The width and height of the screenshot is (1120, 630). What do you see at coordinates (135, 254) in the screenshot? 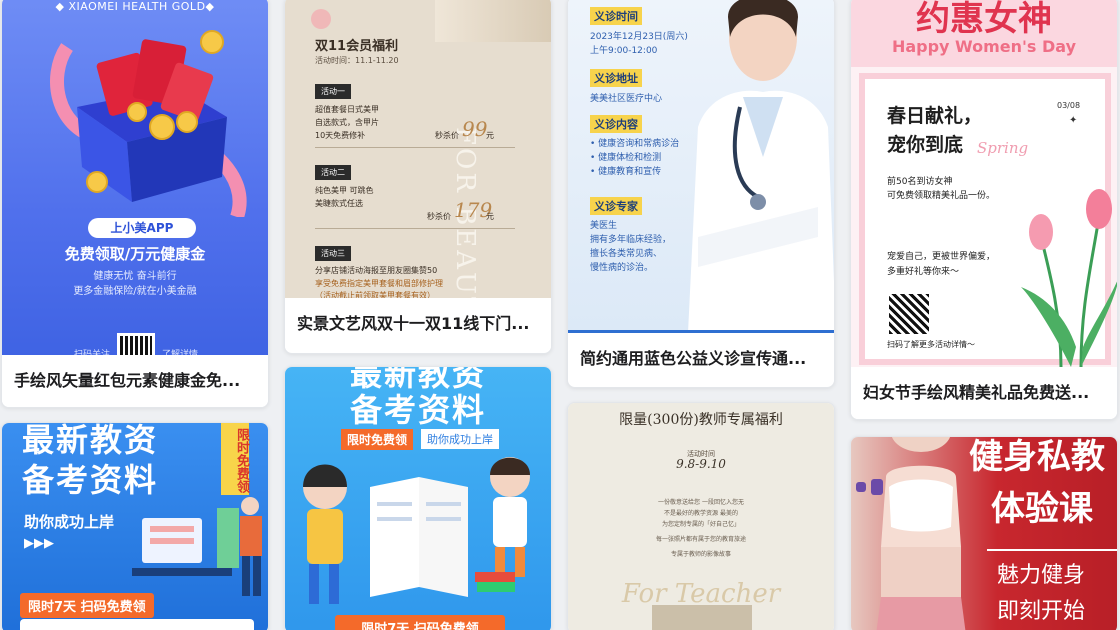
I see `poster-headline: 免费领取/万元健康金` at bounding box center [135, 254].